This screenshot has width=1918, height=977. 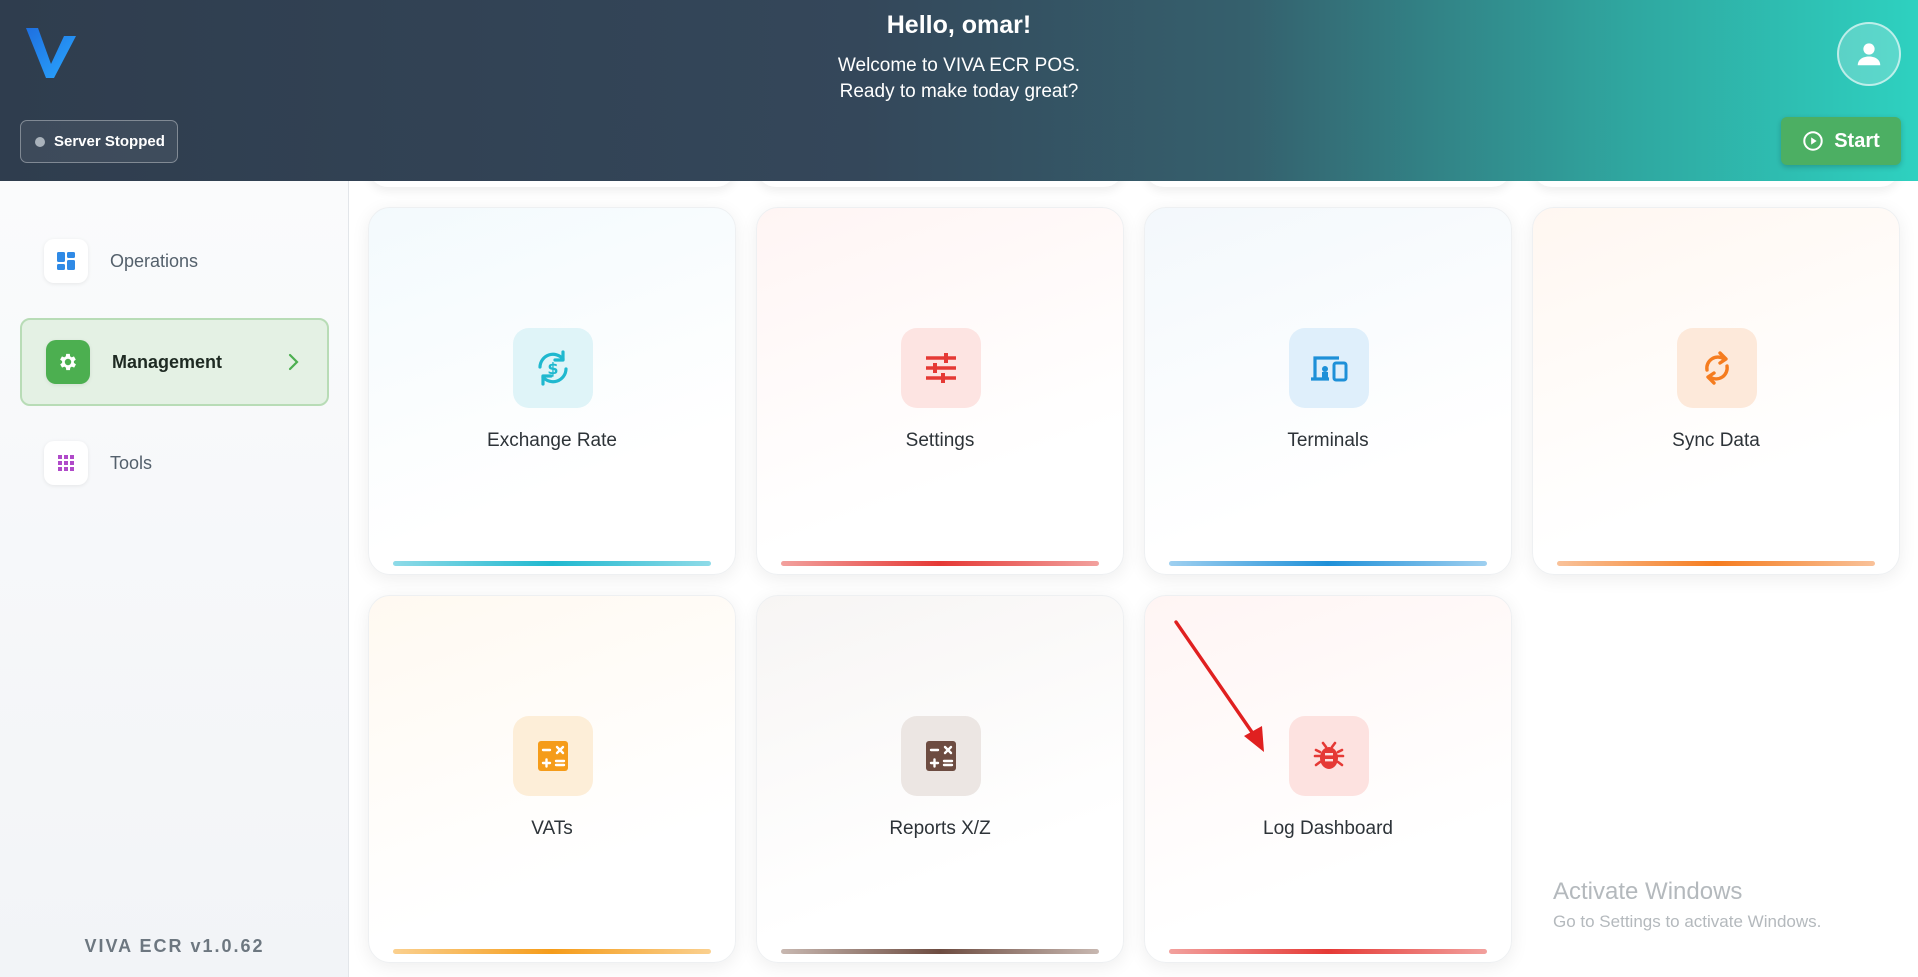 I want to click on card-exchange-rate: $ Exchange Rate, so click(x=552, y=391).